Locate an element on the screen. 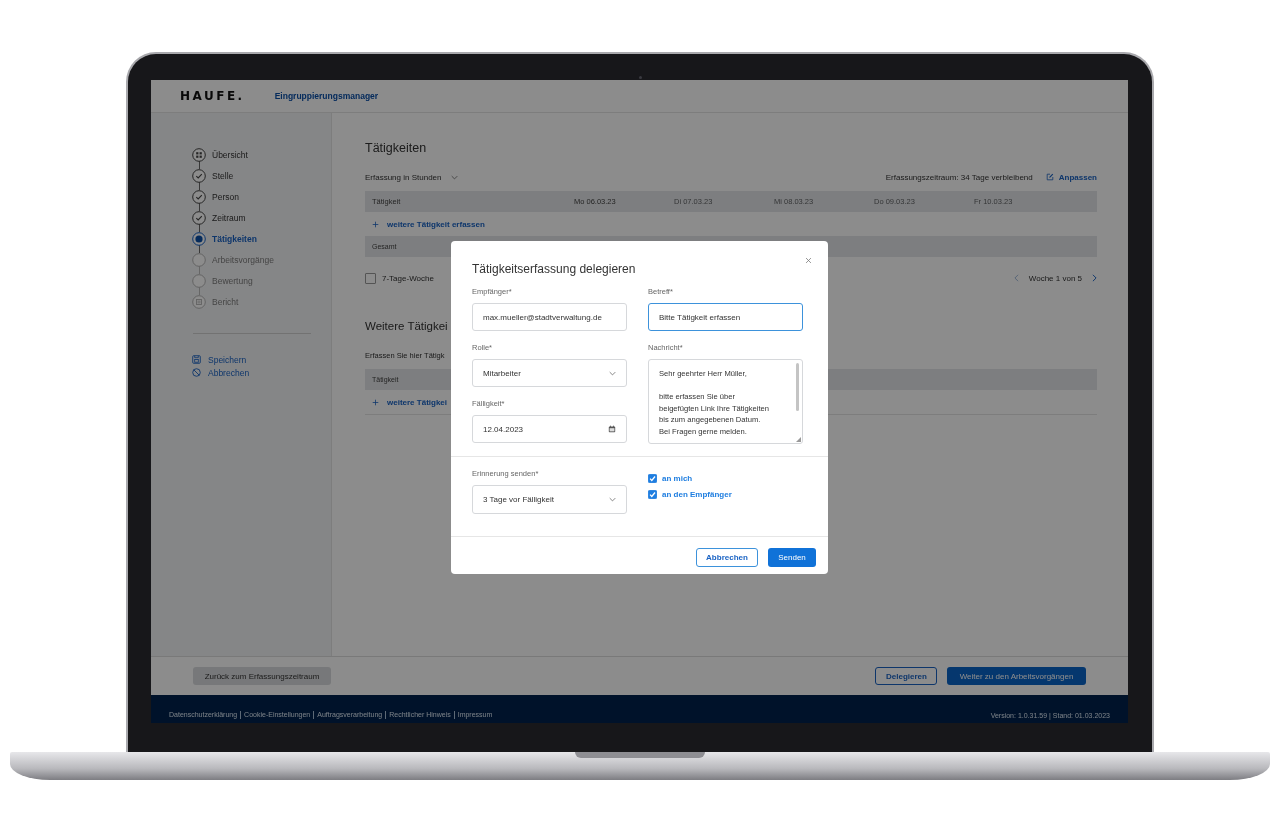 Image resolution: width=1280 pixels, height=837 pixels. adjust-link: Anpassen is located at coordinates (1071, 177).